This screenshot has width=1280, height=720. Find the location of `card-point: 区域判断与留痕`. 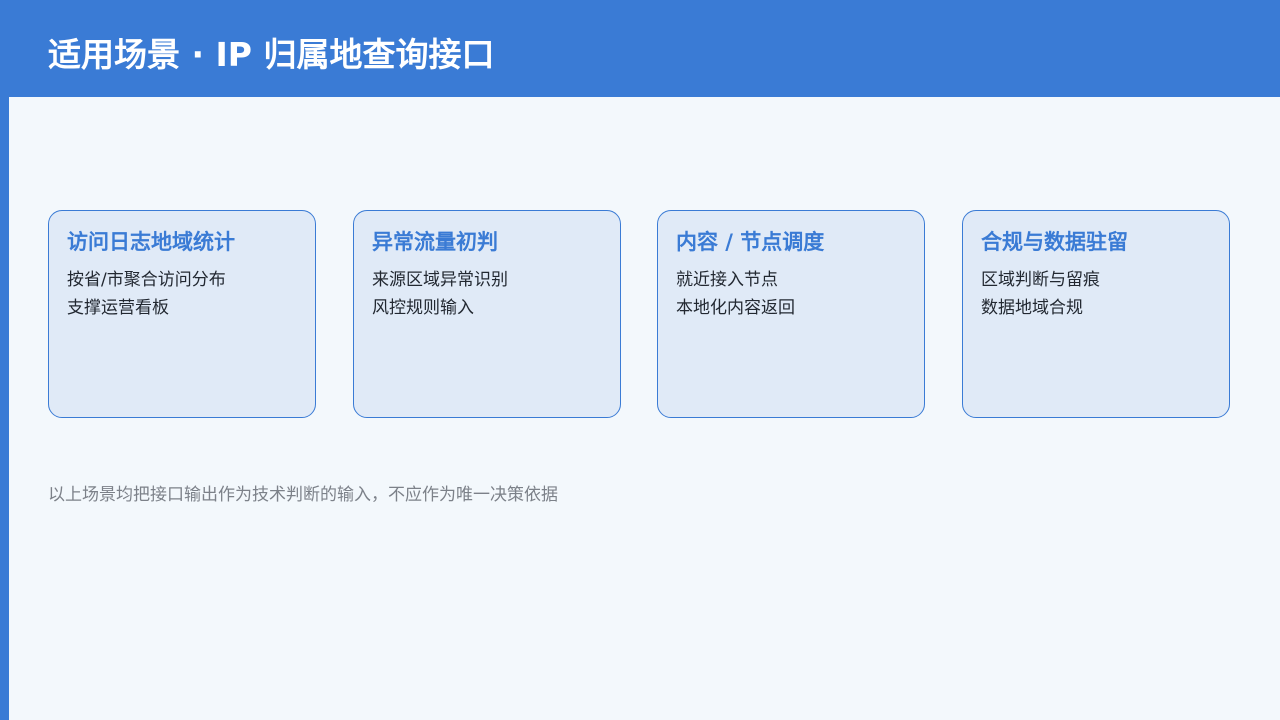

card-point: 区域判断与留痕 is located at coordinates (1040, 280).